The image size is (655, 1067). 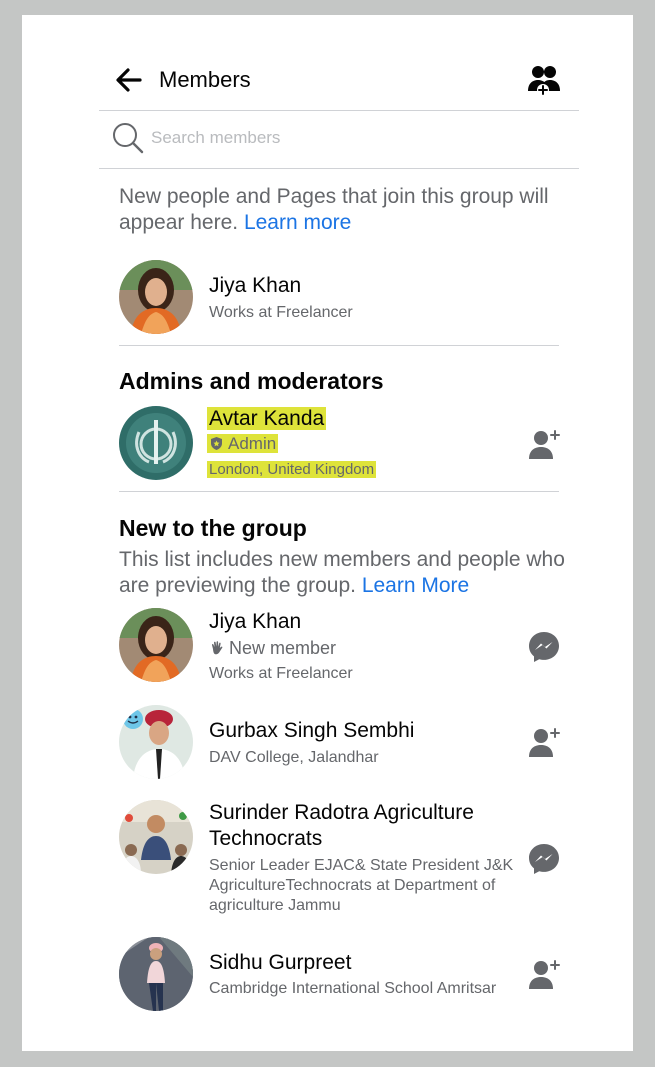 What do you see at coordinates (351, 138) in the screenshot?
I see `search-input` at bounding box center [351, 138].